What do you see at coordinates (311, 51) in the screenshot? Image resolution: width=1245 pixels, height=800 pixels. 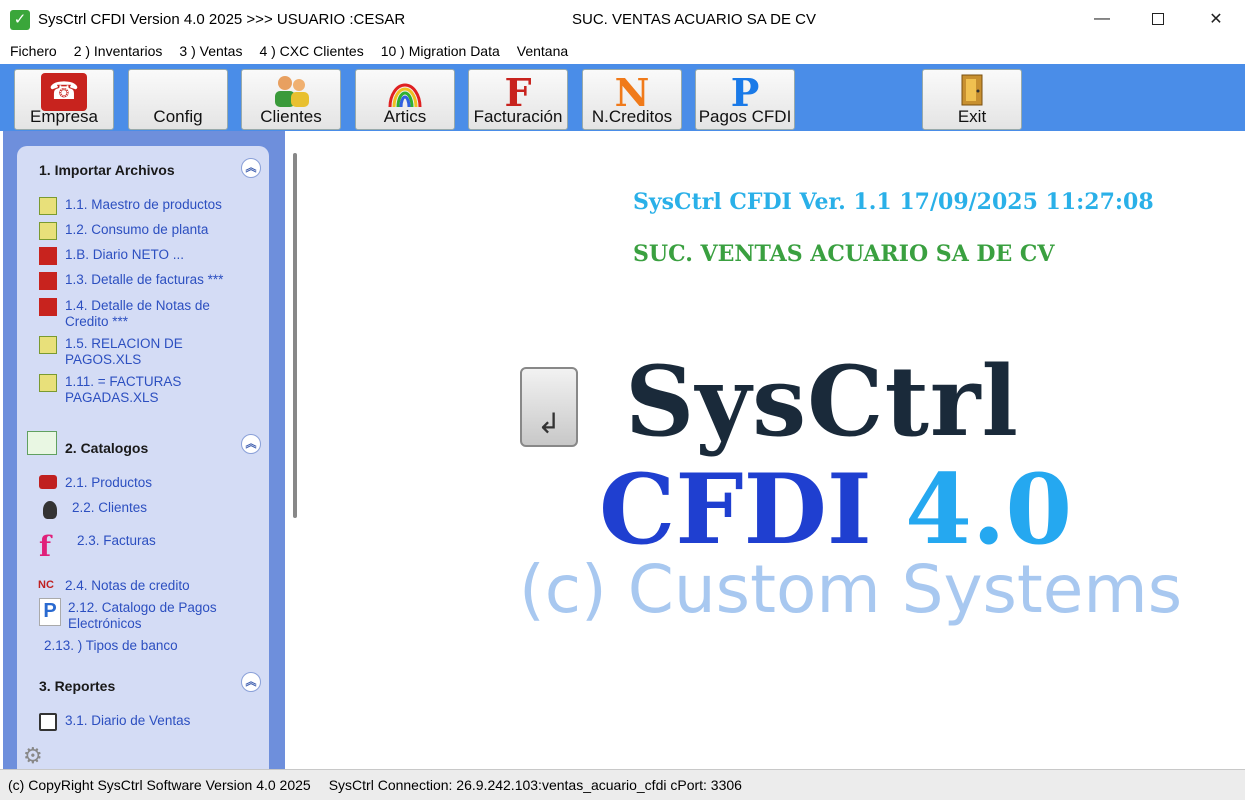 I see `menu-cxc-clientes: 4 ) CXC Clientes` at bounding box center [311, 51].